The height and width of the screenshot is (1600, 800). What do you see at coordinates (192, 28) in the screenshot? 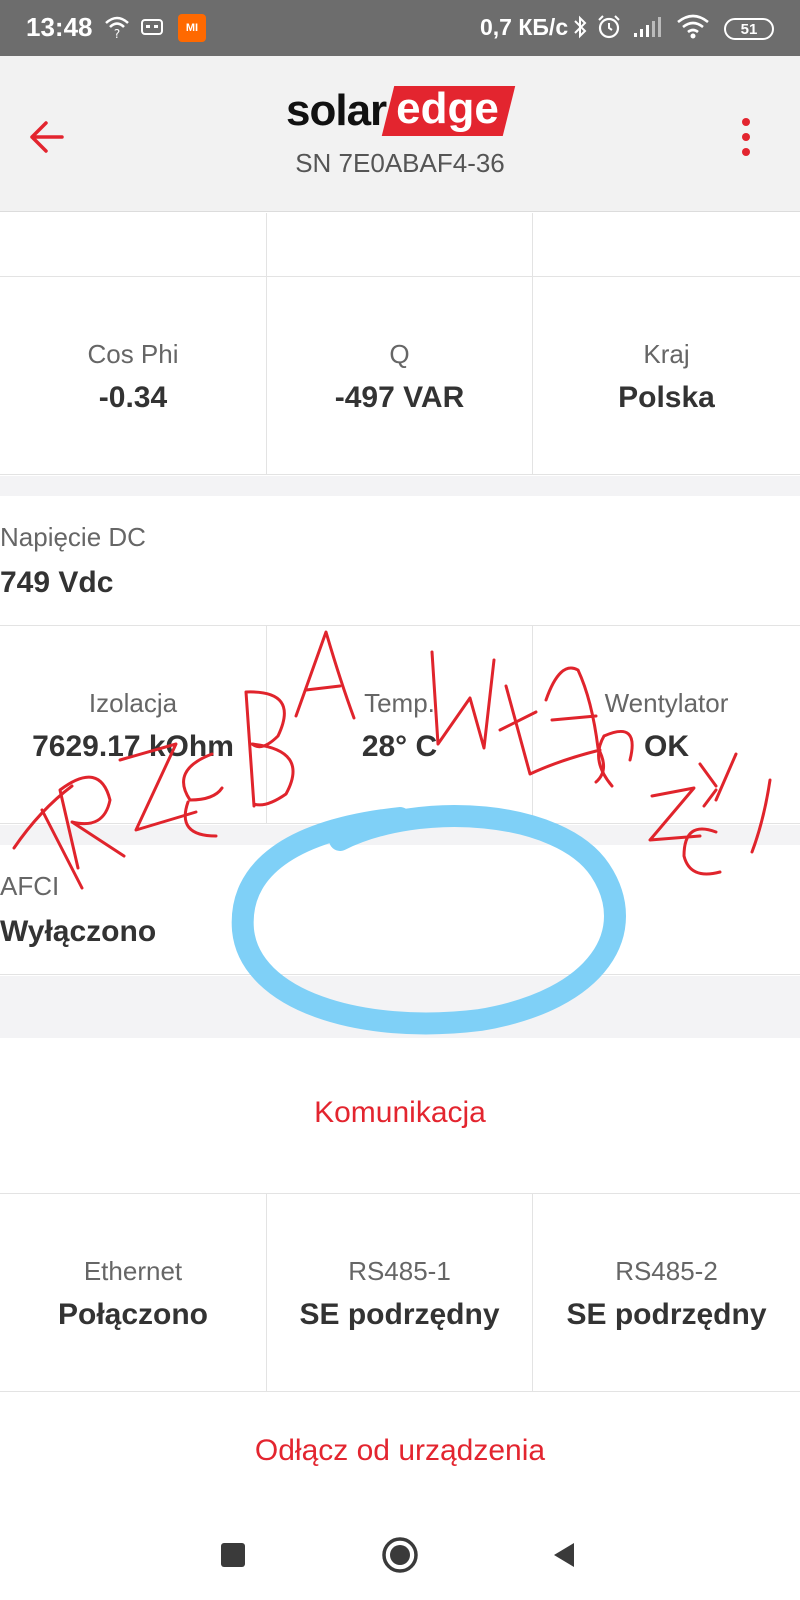
I see `mi-app-icon: MI` at bounding box center [192, 28].